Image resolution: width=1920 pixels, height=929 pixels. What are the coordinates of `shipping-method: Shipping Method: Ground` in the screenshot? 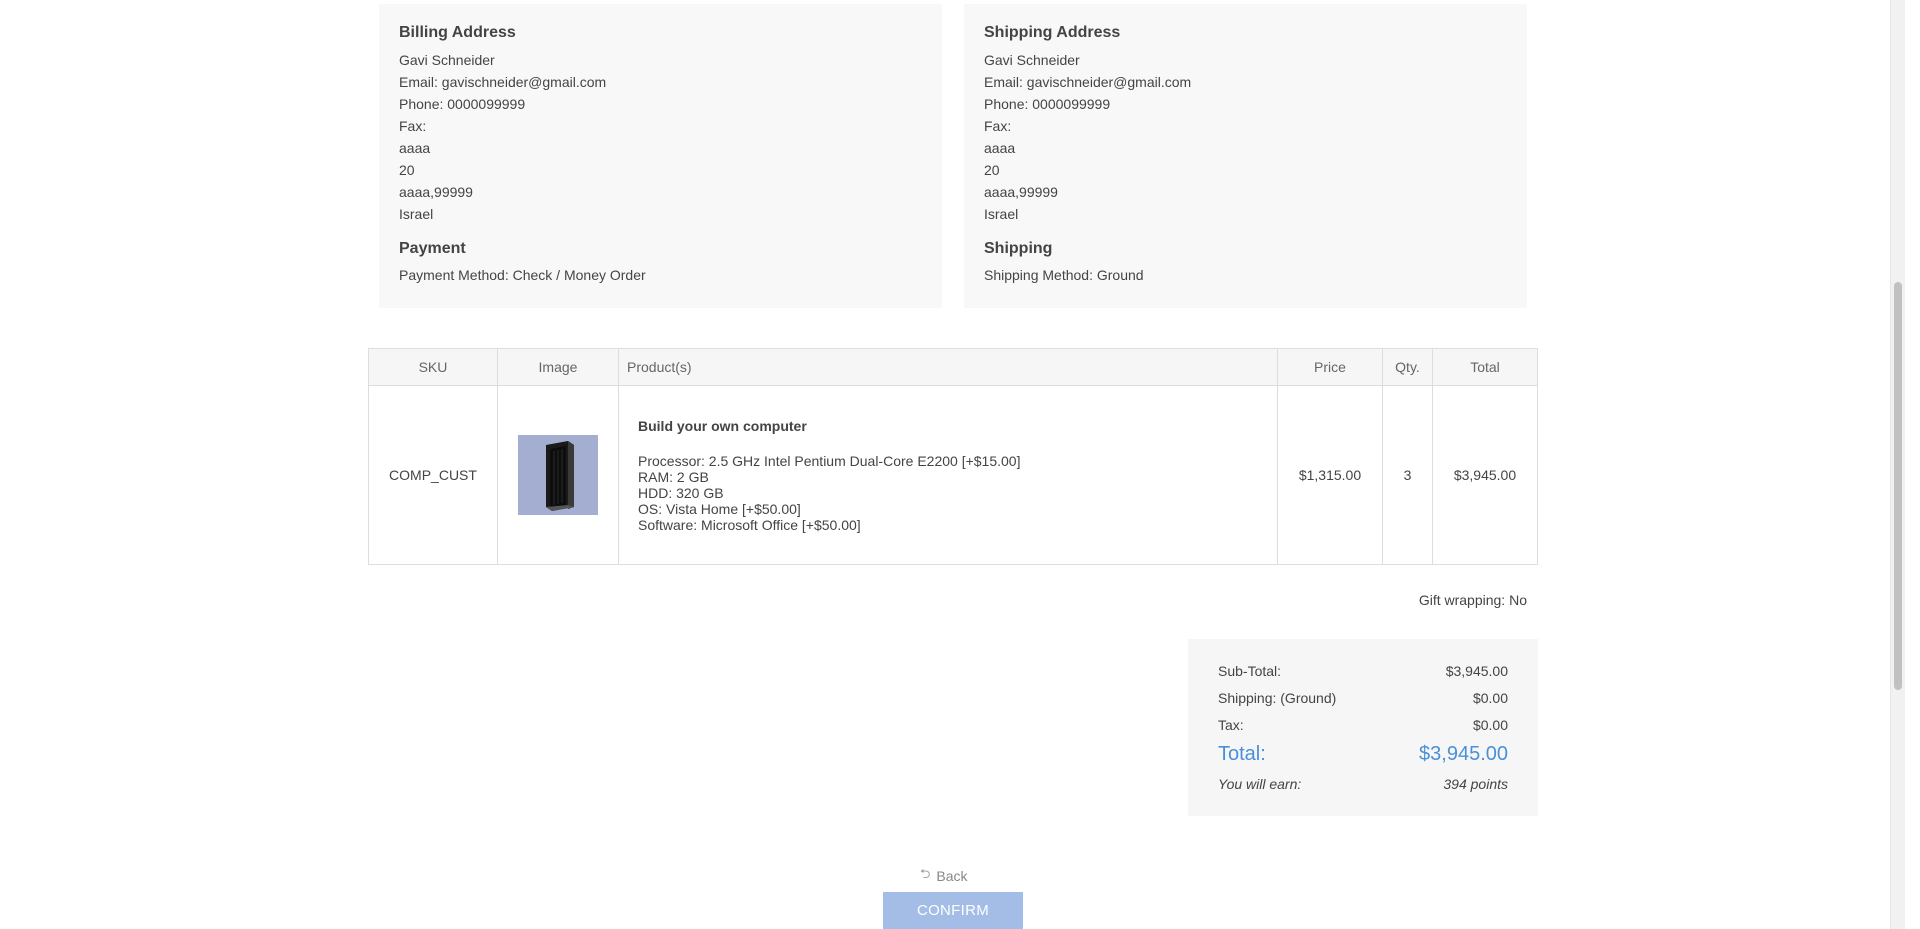 It's located at (1064, 275).